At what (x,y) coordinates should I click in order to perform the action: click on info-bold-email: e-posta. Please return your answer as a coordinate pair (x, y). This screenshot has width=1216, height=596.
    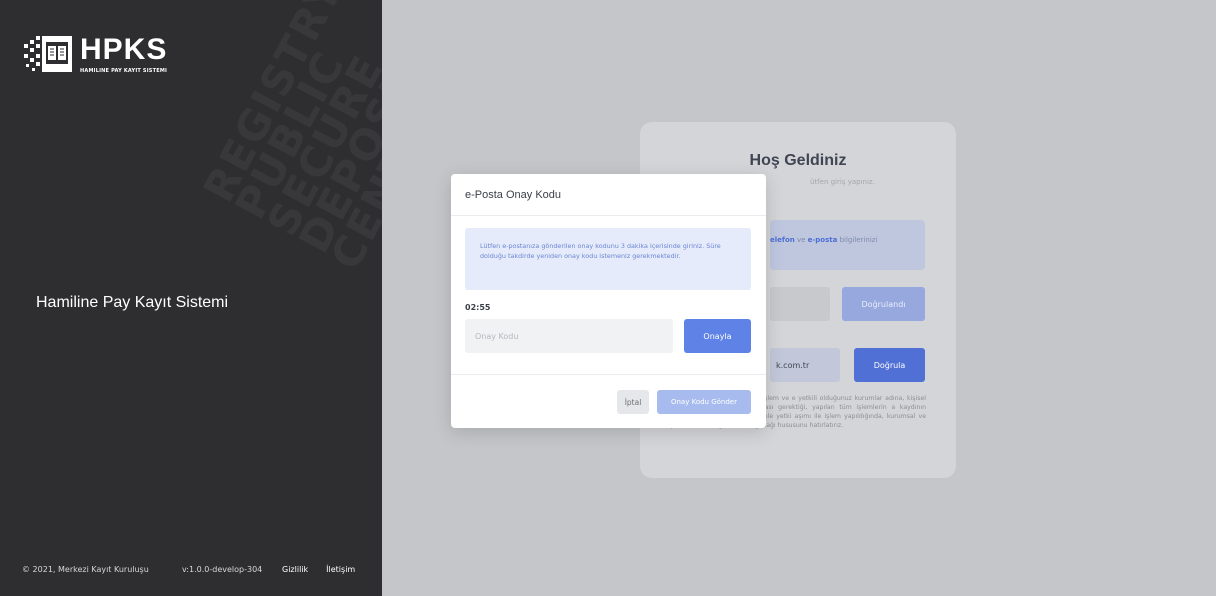
    Looking at the image, I should click on (822, 240).